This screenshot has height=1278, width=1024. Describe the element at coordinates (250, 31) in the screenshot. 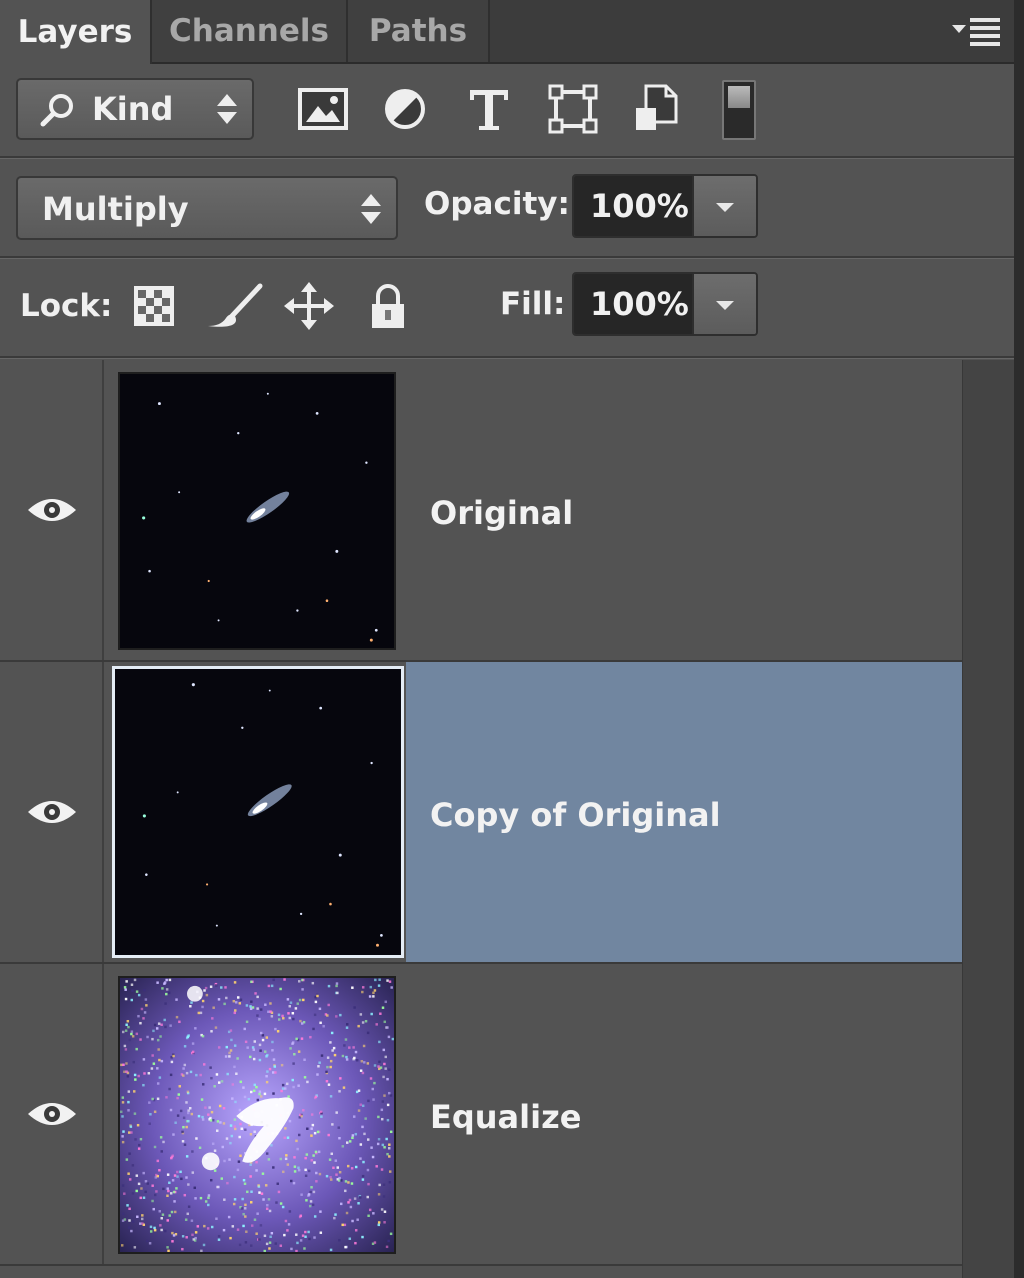

I see `tab-channels: Channels` at that location.